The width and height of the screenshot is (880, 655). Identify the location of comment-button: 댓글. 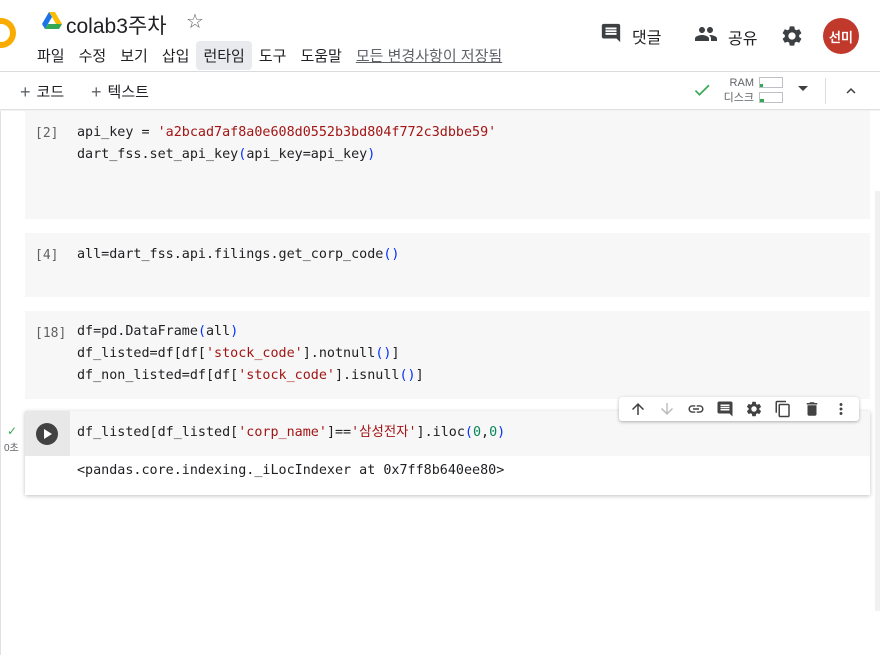
(630, 35).